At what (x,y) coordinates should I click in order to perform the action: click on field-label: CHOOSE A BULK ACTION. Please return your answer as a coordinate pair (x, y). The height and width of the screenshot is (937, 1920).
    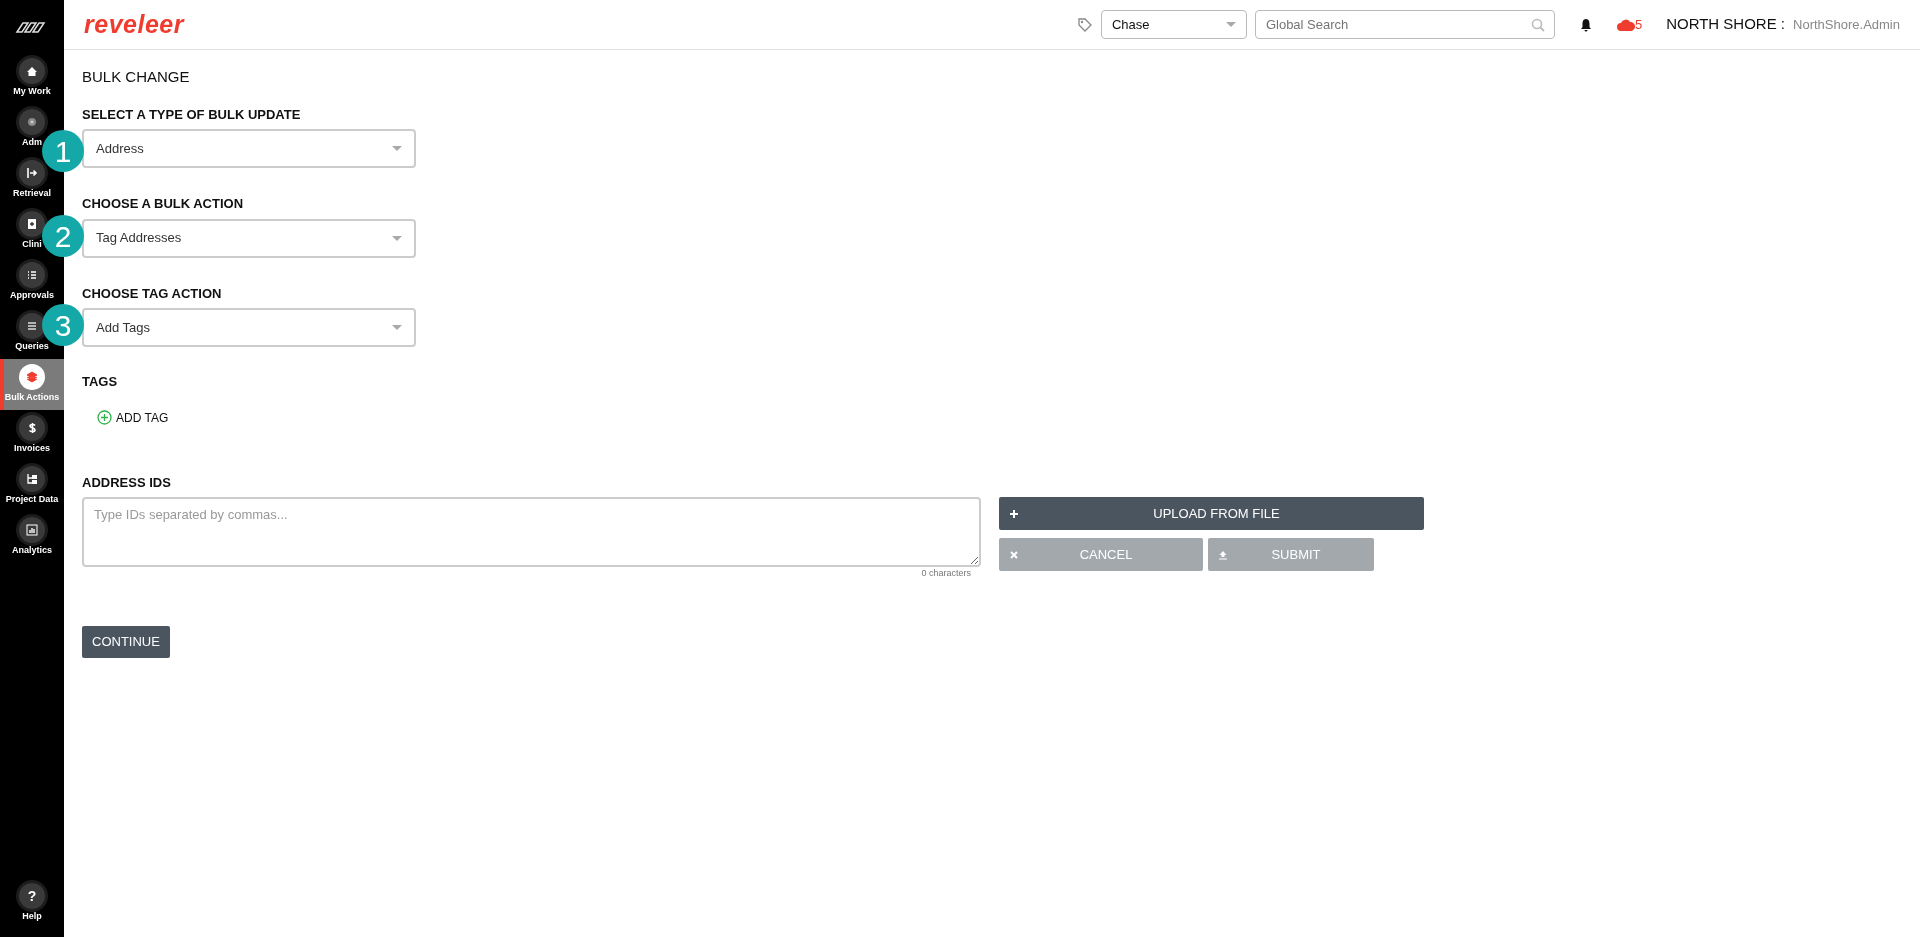
    Looking at the image, I should click on (163, 204).